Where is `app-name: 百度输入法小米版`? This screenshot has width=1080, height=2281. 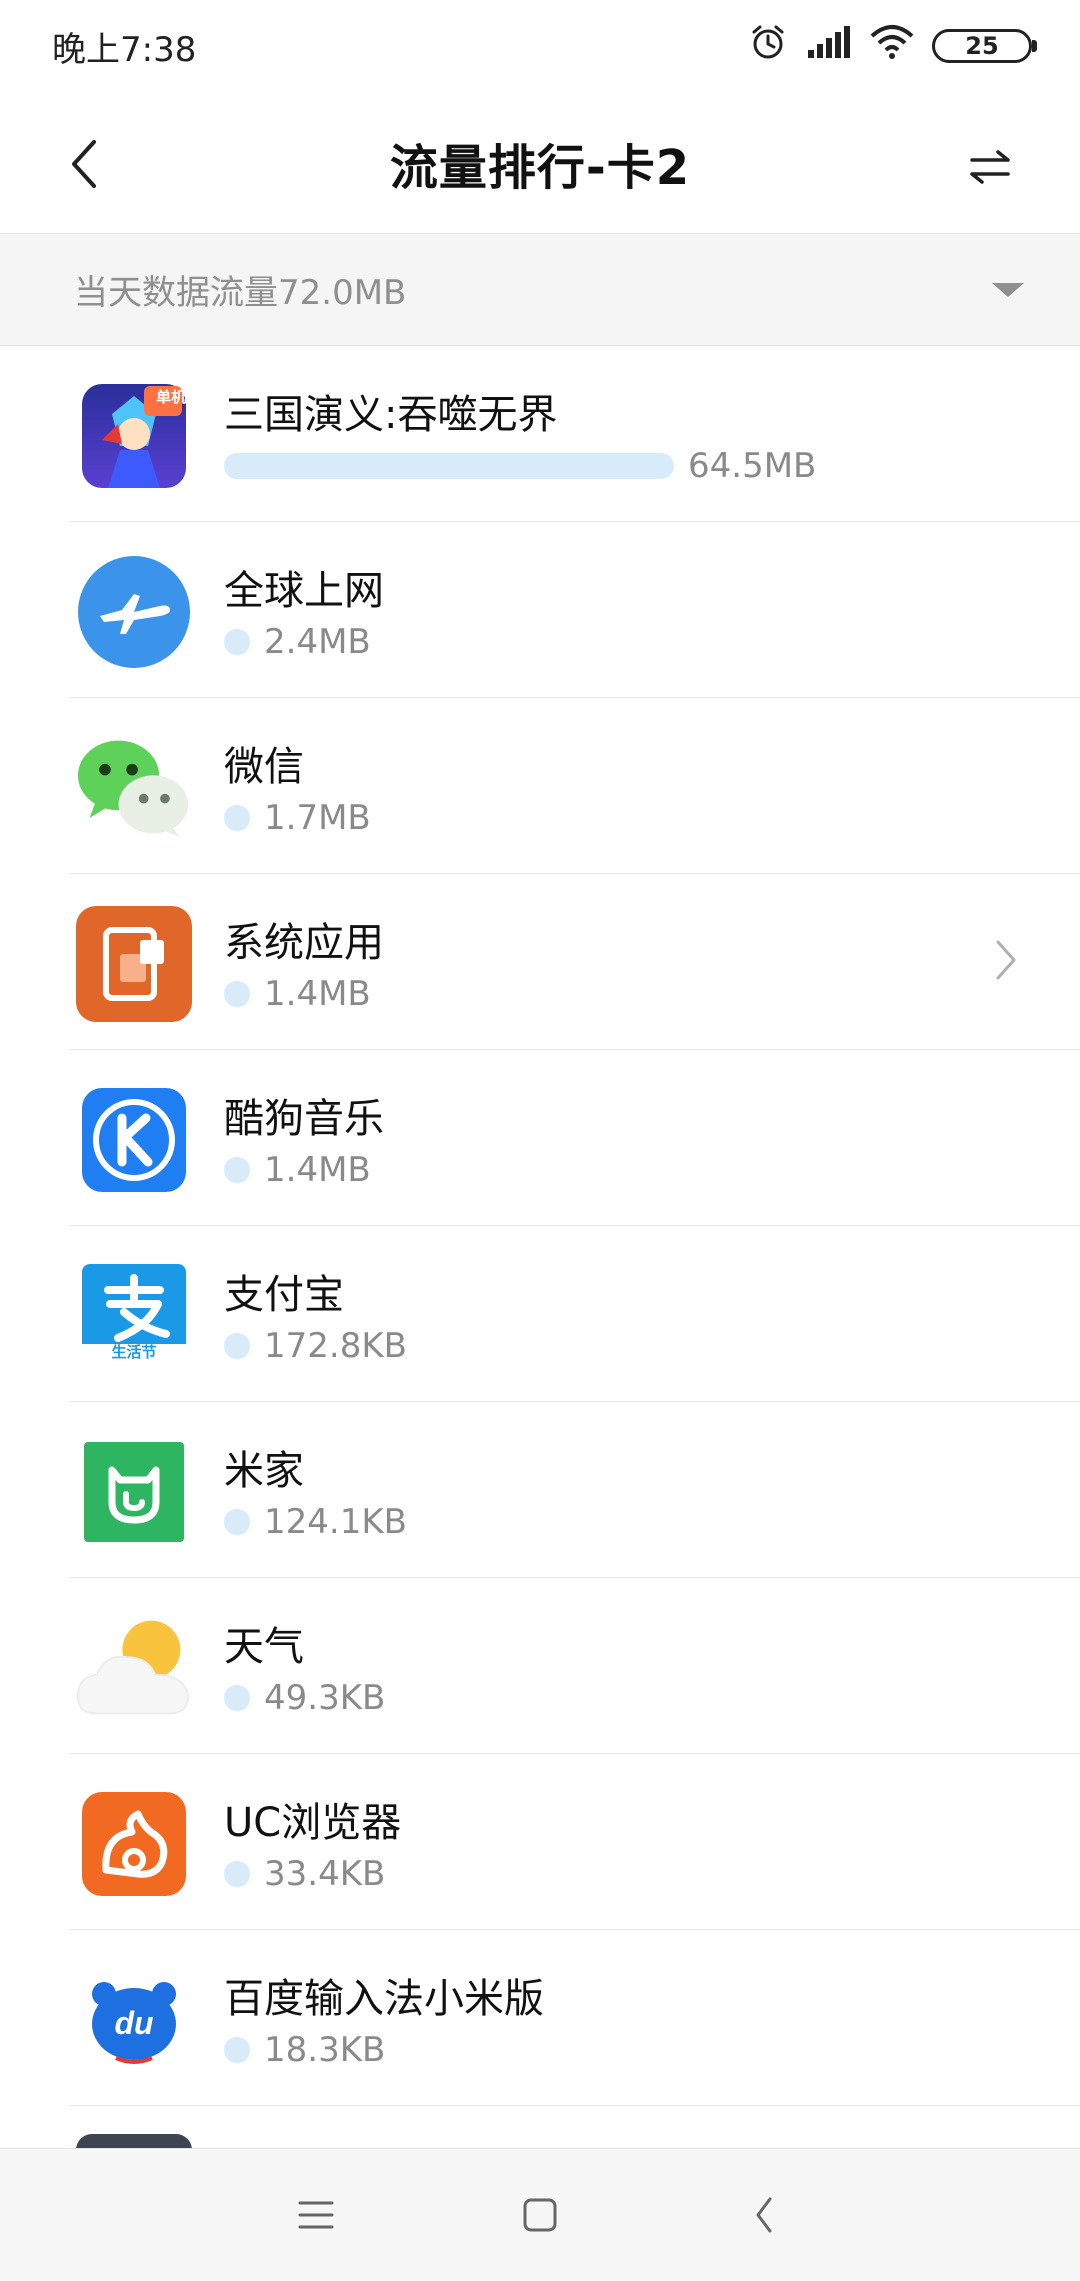
app-name: 百度输入法小米版 is located at coordinates (384, 1999).